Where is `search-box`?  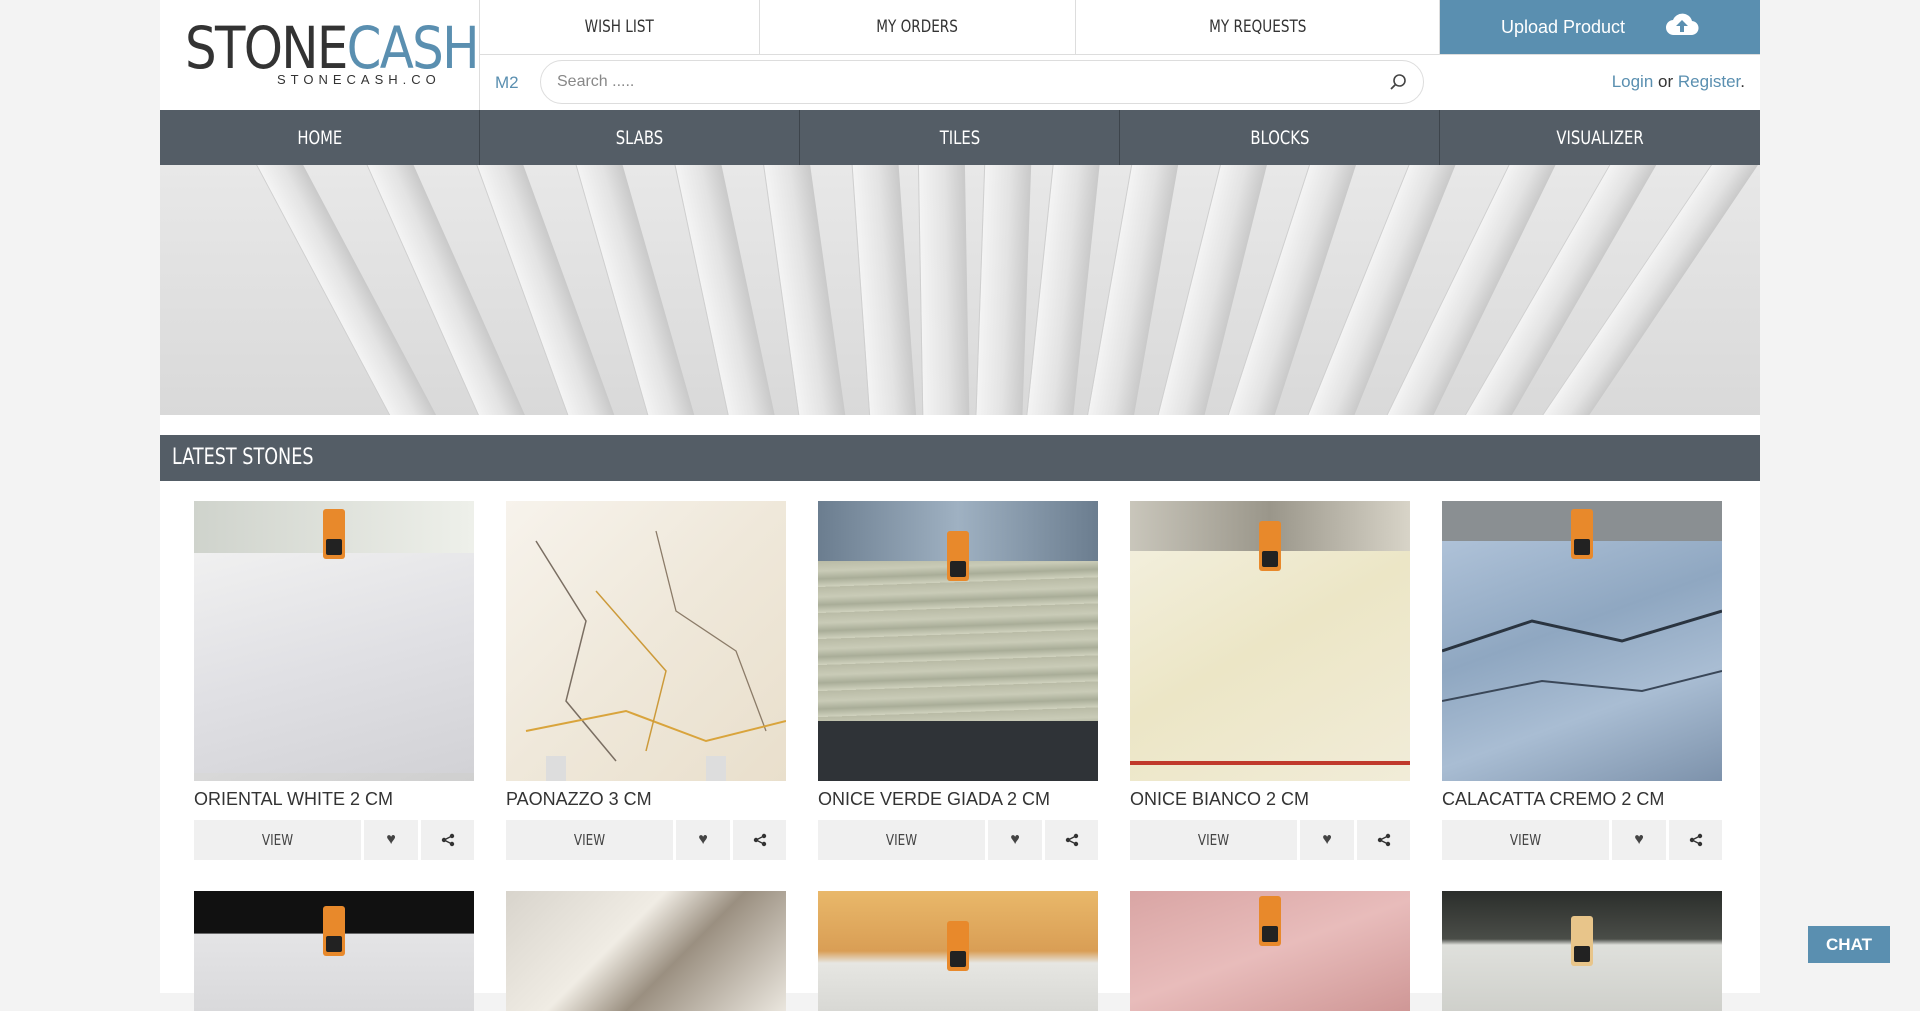
search-box is located at coordinates (982, 82).